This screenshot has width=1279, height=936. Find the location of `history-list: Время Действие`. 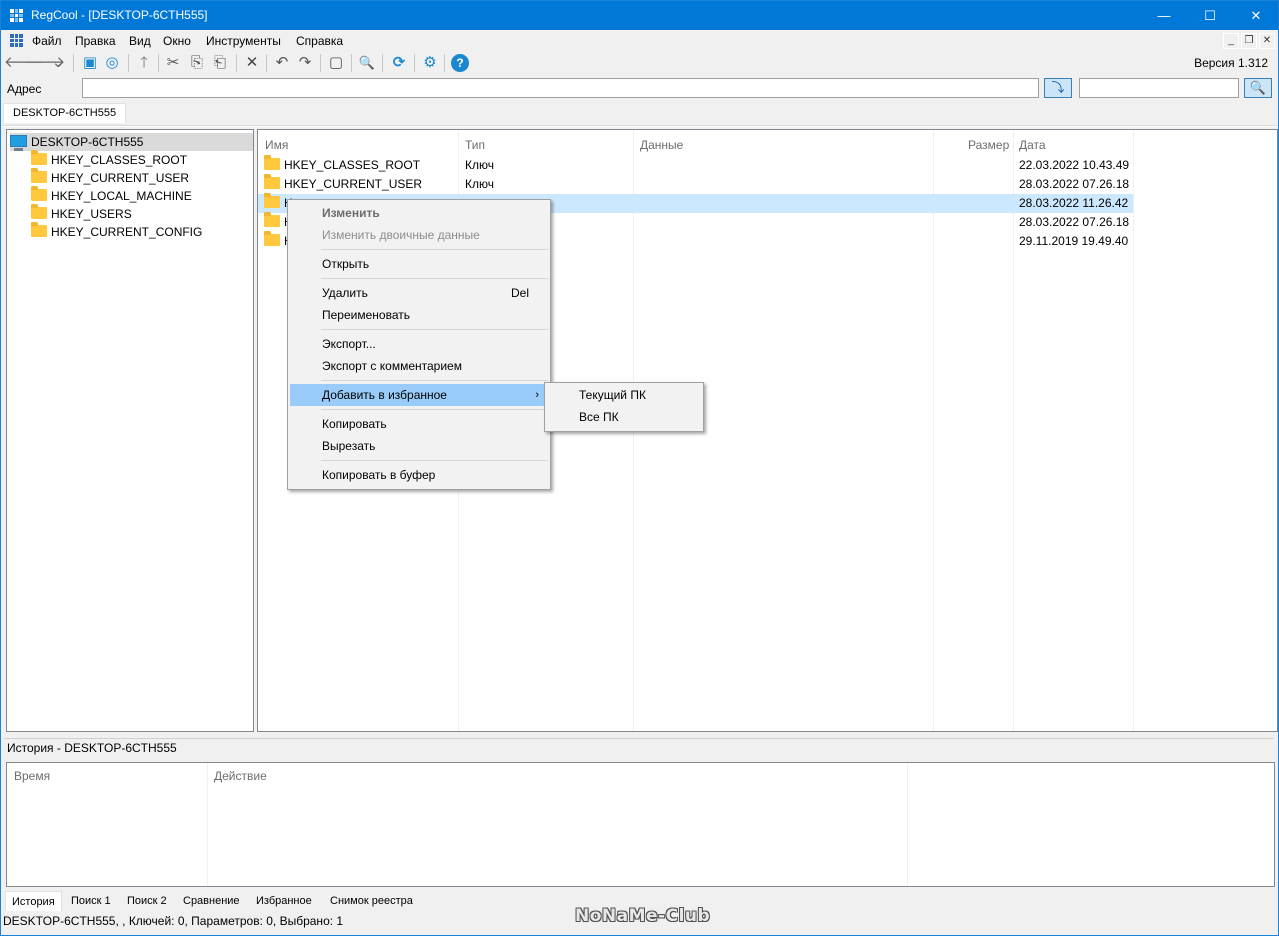

history-list: Время Действие is located at coordinates (640, 824).